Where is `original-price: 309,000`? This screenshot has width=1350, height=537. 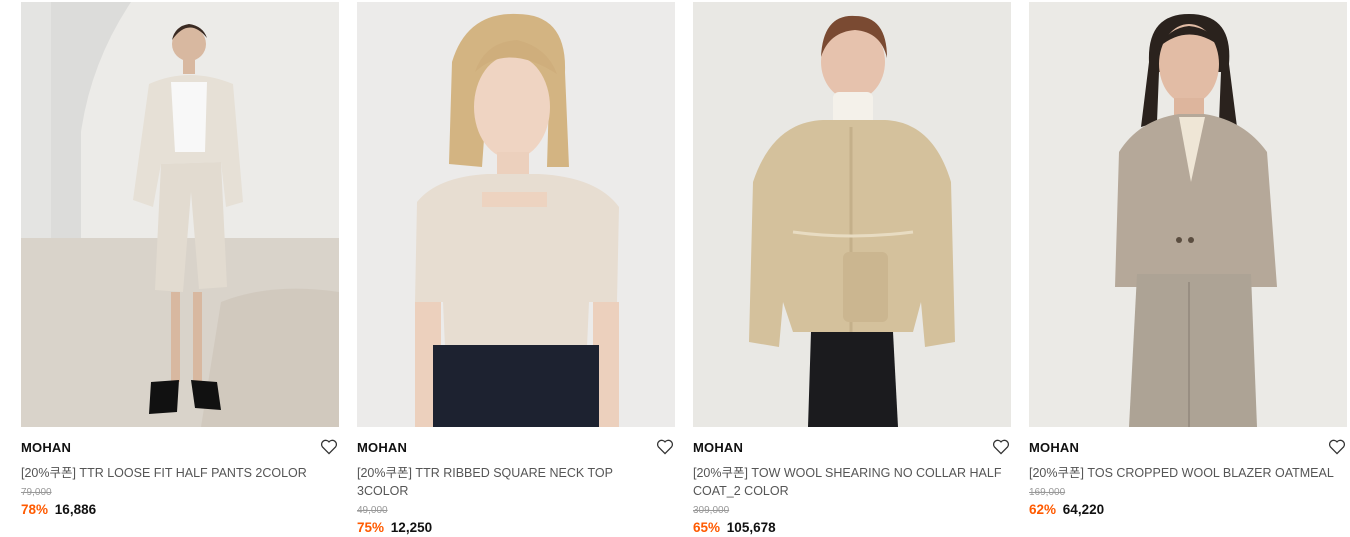 original-price: 309,000 is located at coordinates (711, 510).